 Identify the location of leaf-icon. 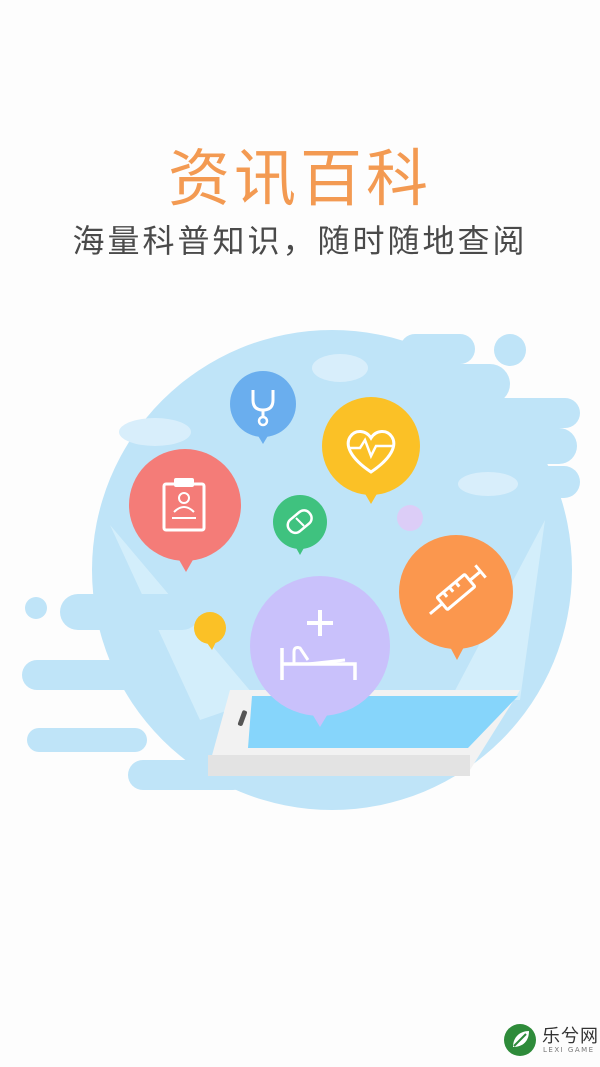
(520, 1040).